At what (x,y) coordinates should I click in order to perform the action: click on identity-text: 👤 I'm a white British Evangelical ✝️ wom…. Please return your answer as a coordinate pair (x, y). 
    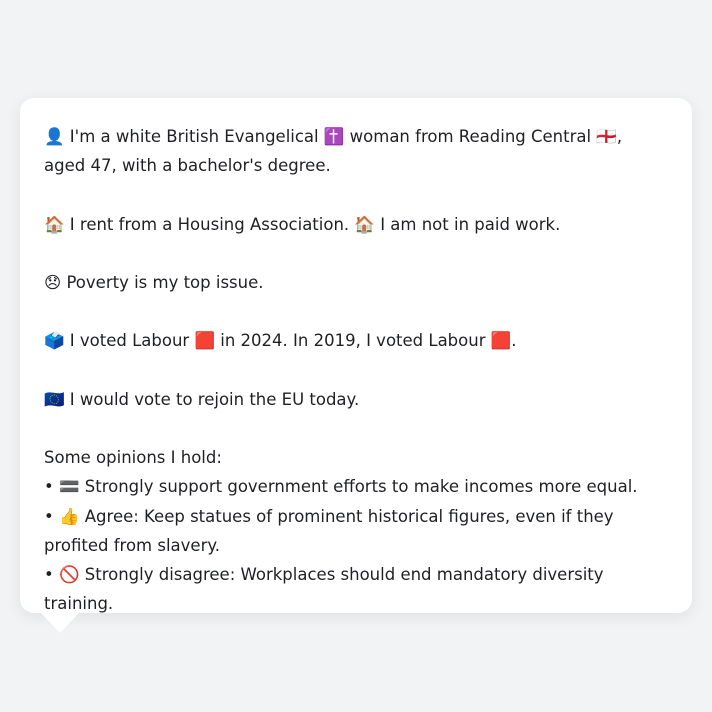
    Looking at the image, I should click on (333, 151).